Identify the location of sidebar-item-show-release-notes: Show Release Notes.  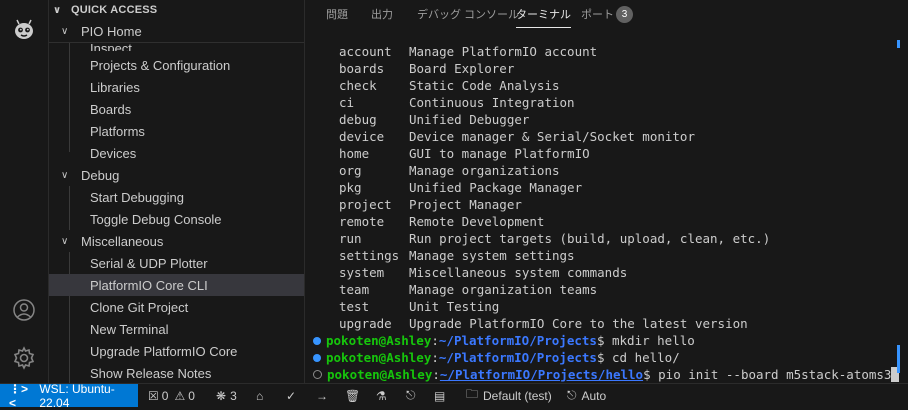
(176, 372).